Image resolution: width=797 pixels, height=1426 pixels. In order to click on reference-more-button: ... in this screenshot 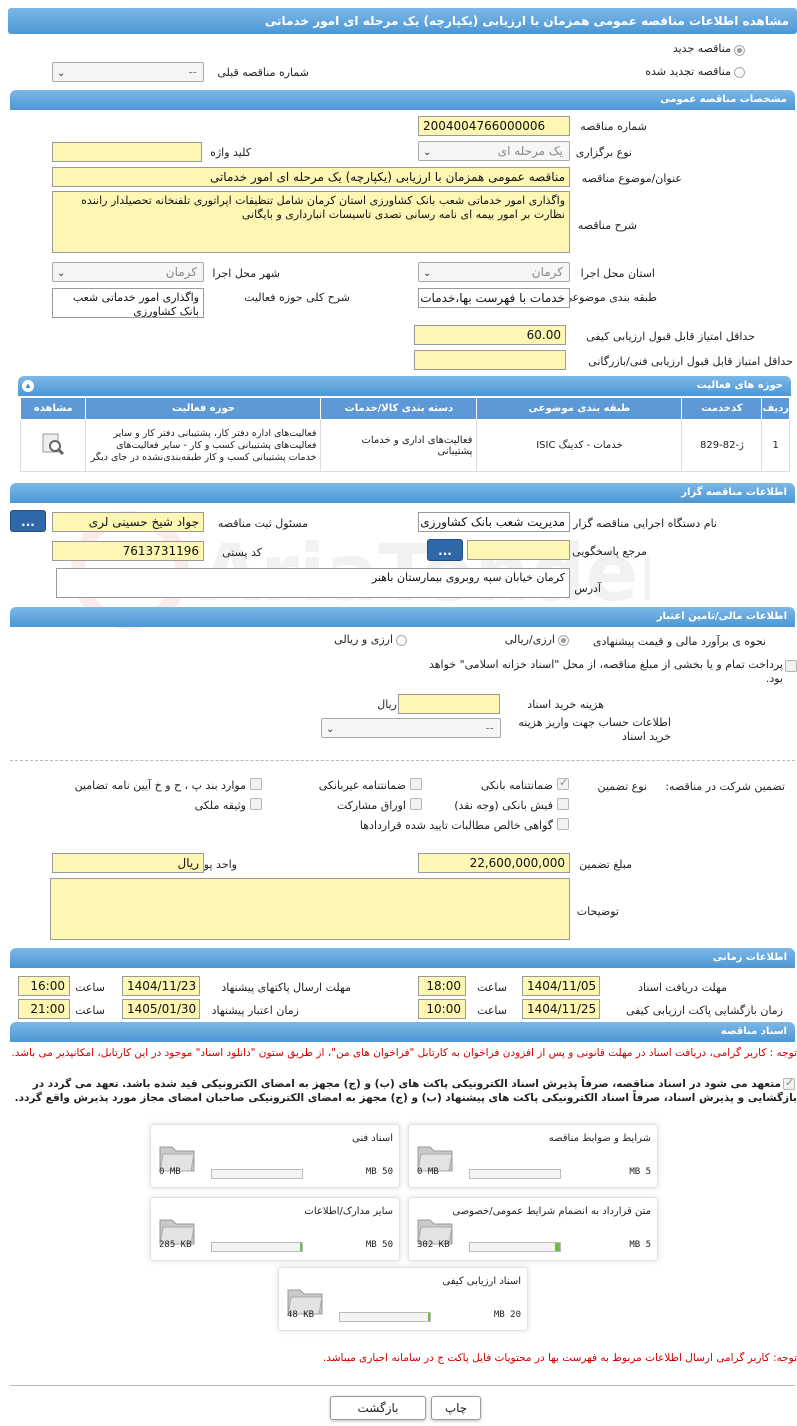, I will do `click(445, 550)`.